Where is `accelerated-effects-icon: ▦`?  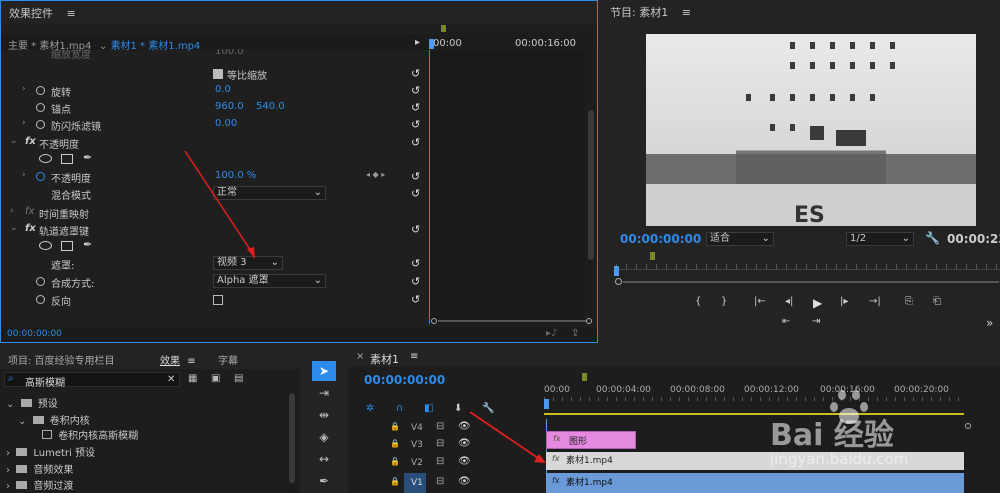
accelerated-effects-icon: ▦ is located at coordinates (192, 378).